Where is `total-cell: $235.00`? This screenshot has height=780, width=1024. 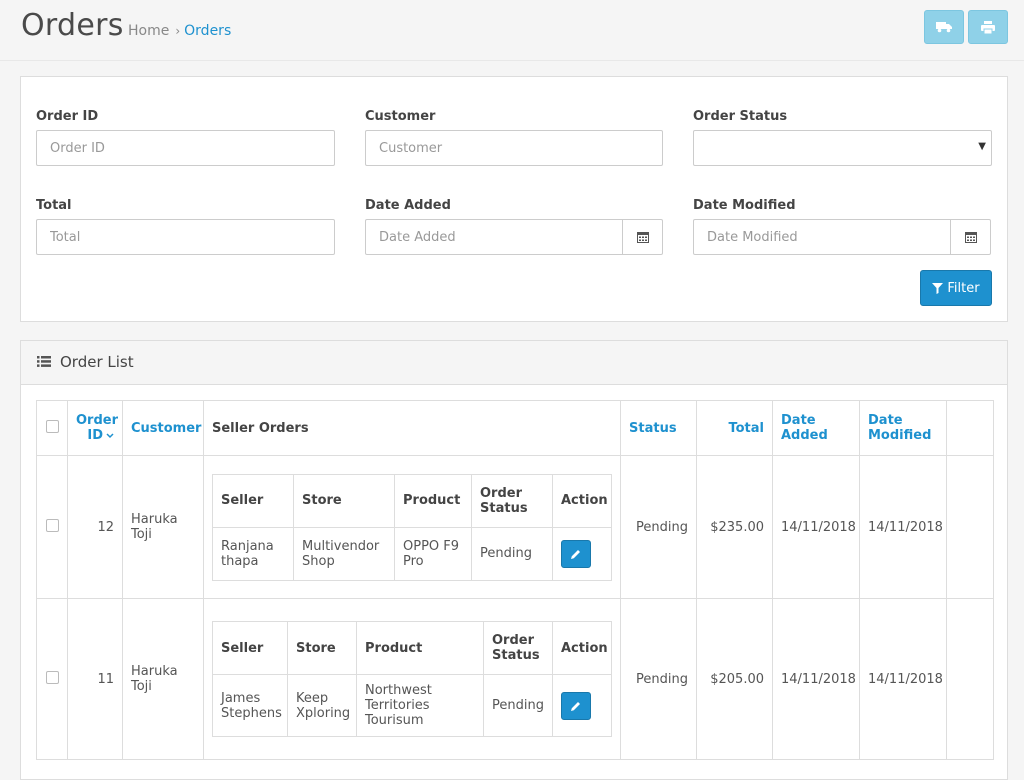
total-cell: $235.00 is located at coordinates (734, 527).